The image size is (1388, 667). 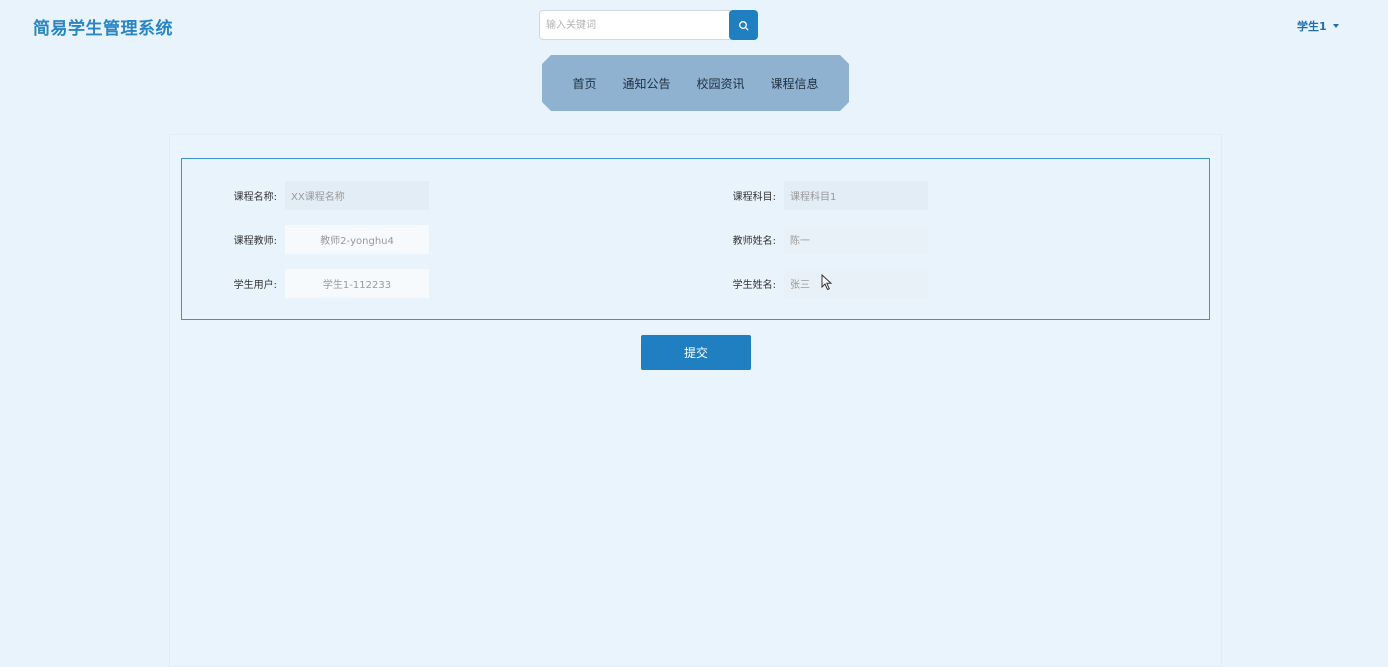 What do you see at coordinates (635, 25) in the screenshot?
I see `search-input` at bounding box center [635, 25].